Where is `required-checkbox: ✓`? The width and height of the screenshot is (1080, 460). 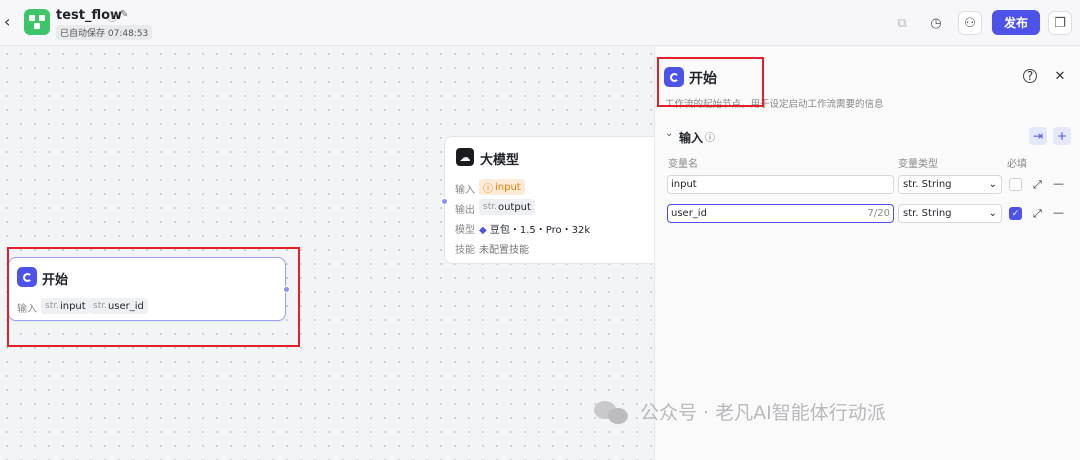 required-checkbox: ✓ is located at coordinates (1015, 213).